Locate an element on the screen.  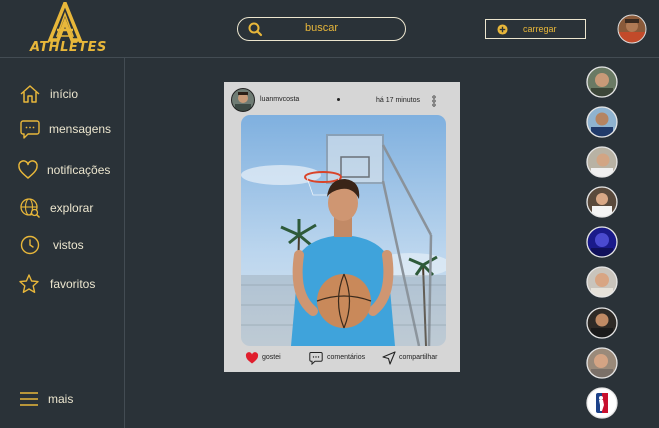
sidebar-item-label: mais is located at coordinates (61, 399).